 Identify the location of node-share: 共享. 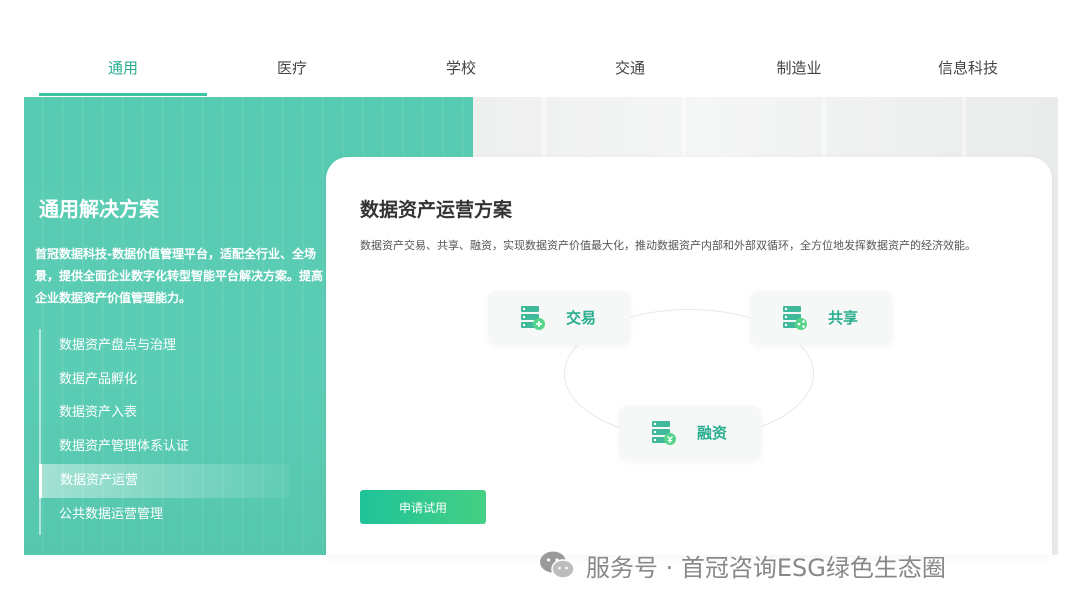
(821, 318).